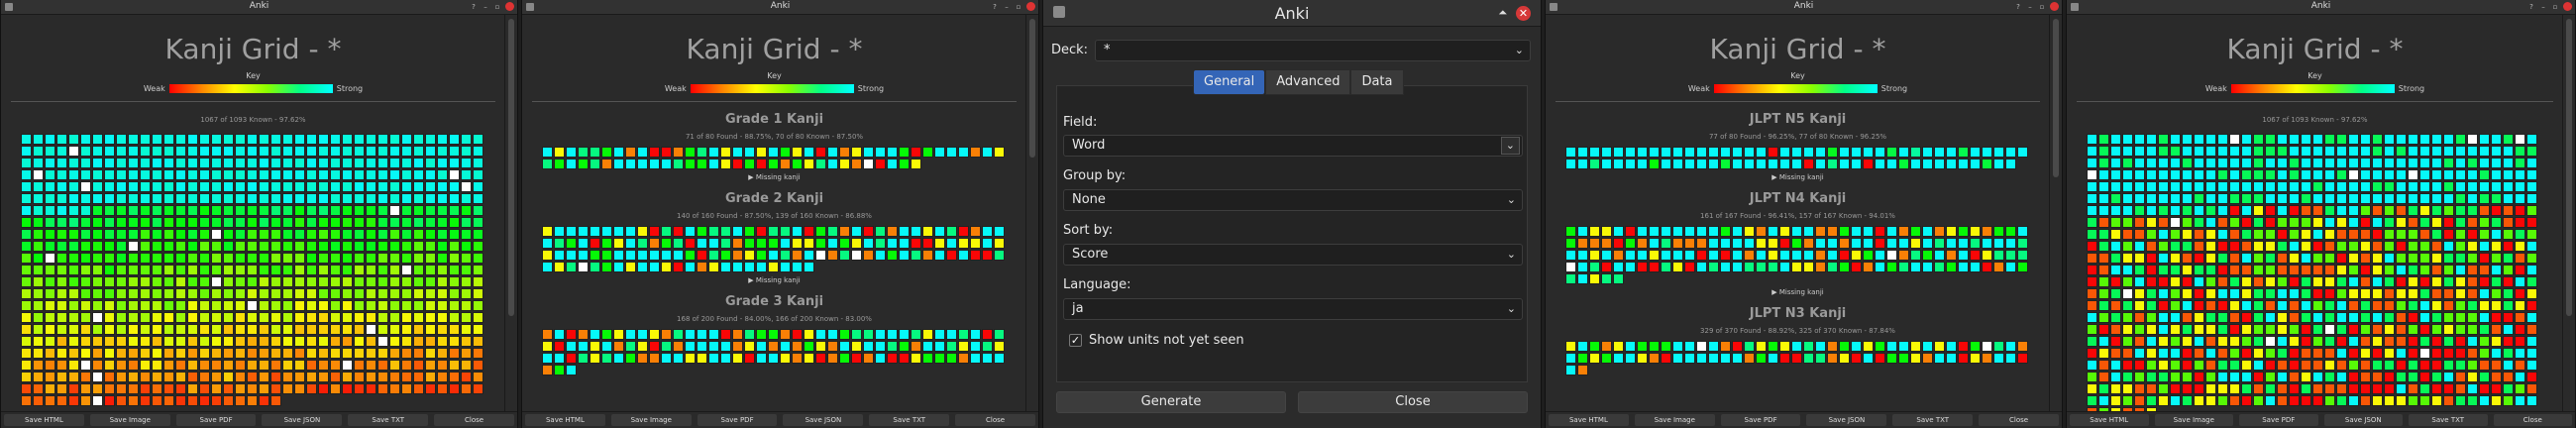 The height and width of the screenshot is (428, 2576). Describe the element at coordinates (1313, 50) in the screenshot. I see `deck-select: * ⌄` at that location.